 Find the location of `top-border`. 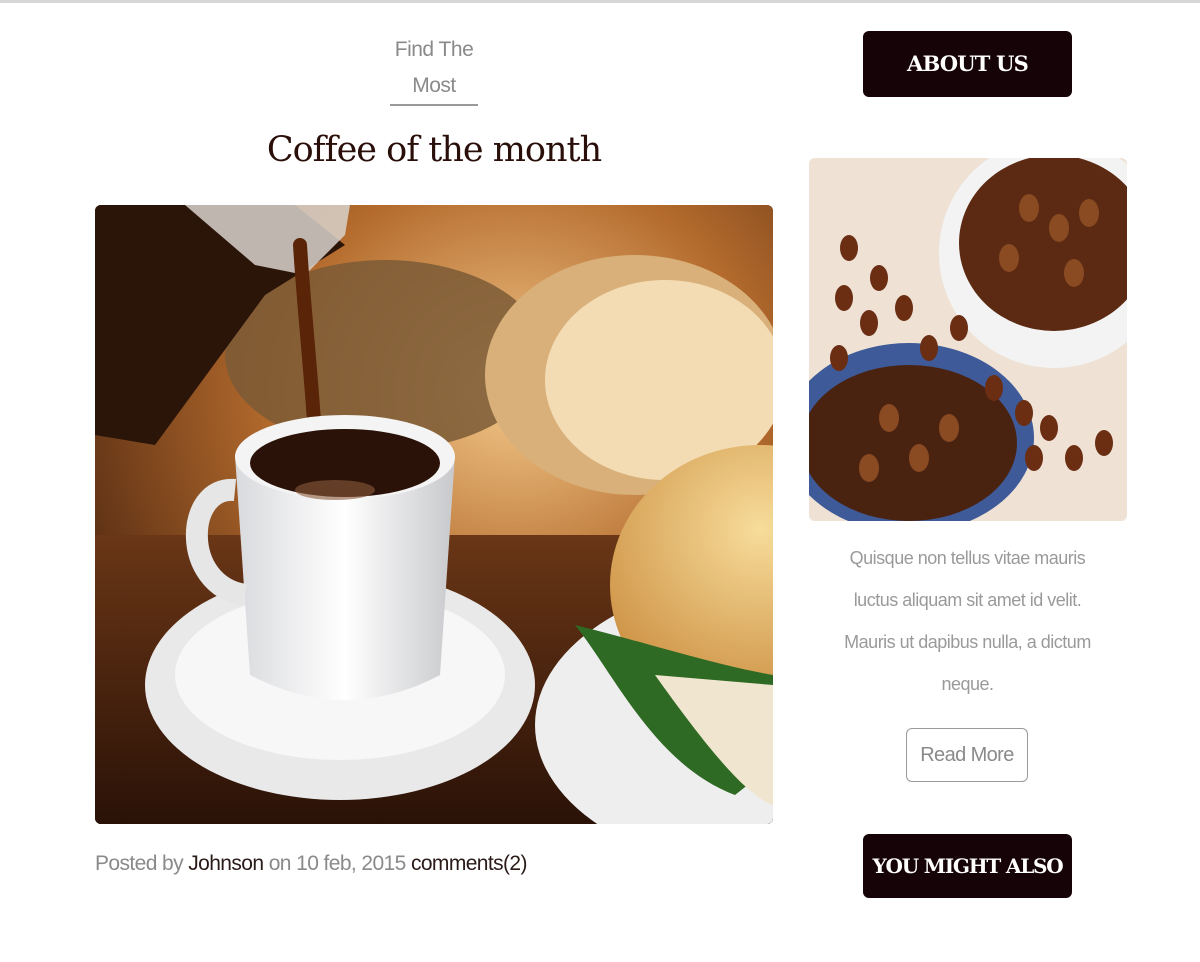

top-border is located at coordinates (600, 1).